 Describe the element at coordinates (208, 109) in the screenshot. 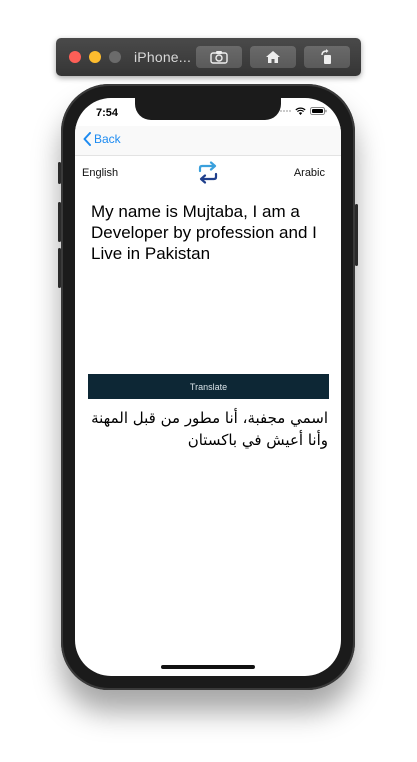

I see `notch` at that location.